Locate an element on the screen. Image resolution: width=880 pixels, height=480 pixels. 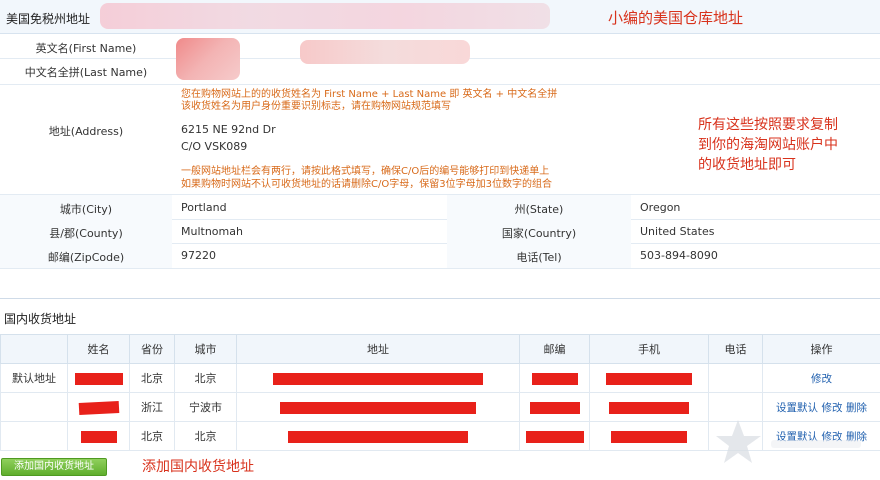
us-address-header: 美国免税州地址 小编的美国仓库地址 is located at coordinates (440, 17).